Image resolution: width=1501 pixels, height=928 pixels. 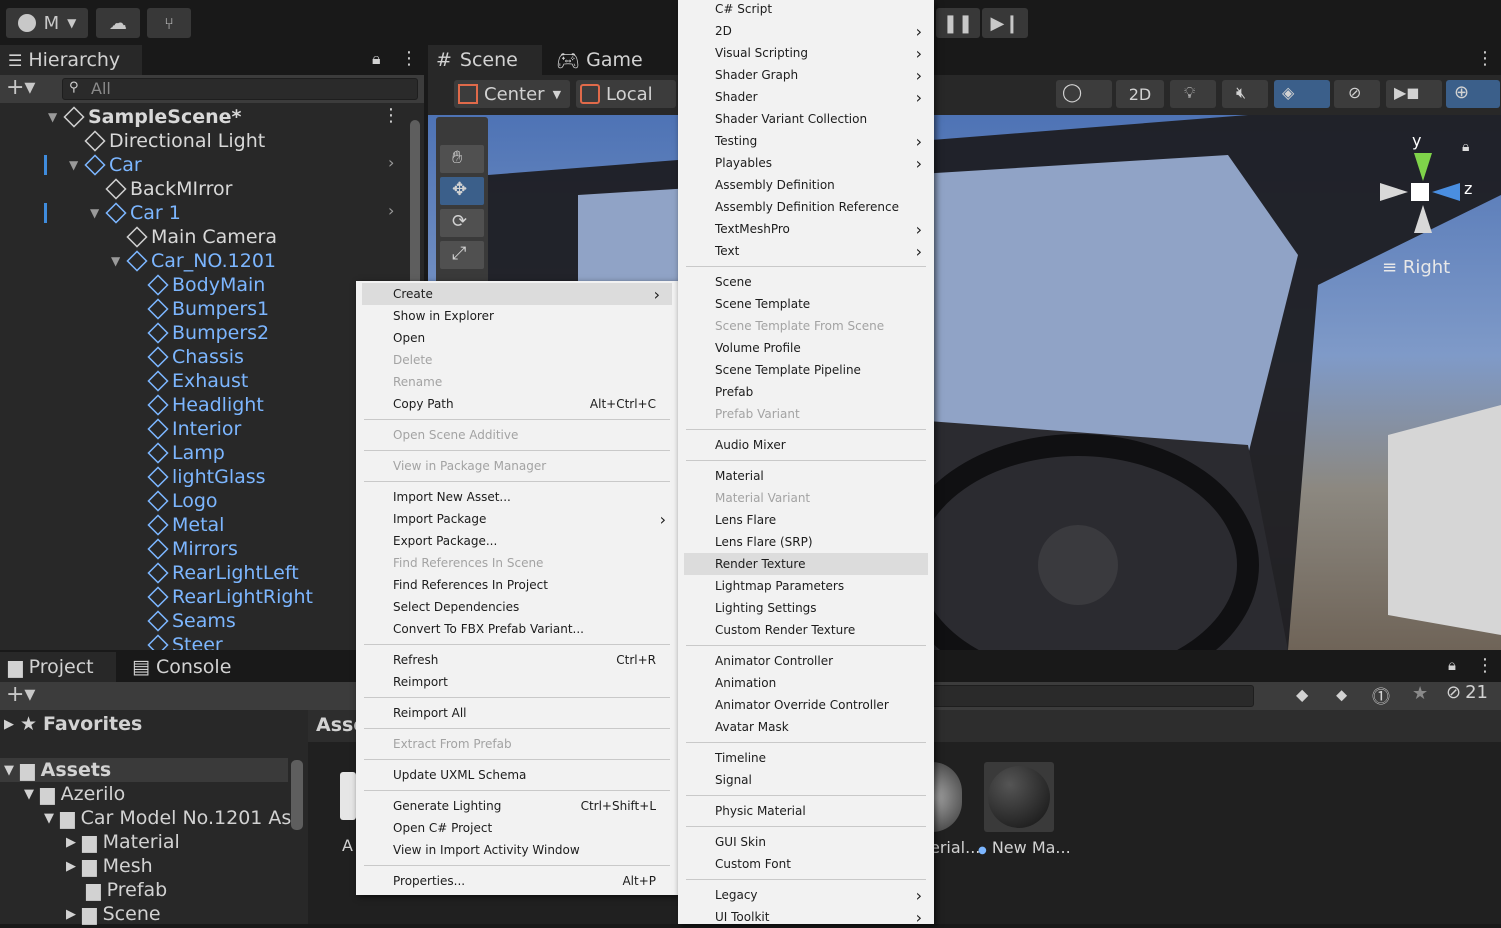 I want to click on gizmo-y-axis, so click(x=1423, y=167).